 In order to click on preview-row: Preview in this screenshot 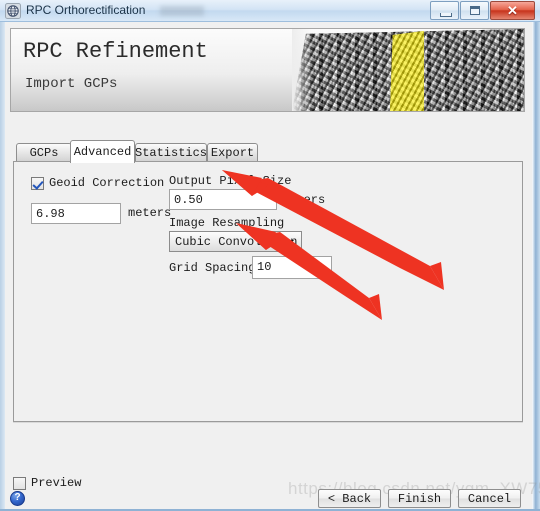, I will do `click(47, 483)`.